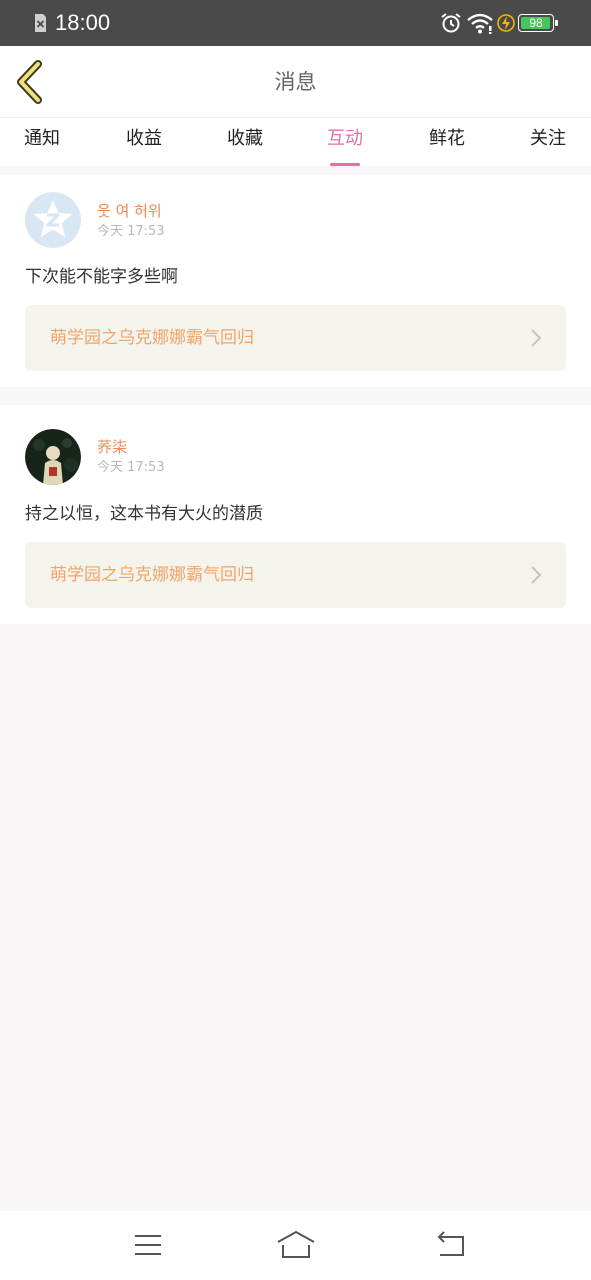 Image resolution: width=591 pixels, height=1280 pixels. I want to click on system-nav-bar, so click(295, 1245).